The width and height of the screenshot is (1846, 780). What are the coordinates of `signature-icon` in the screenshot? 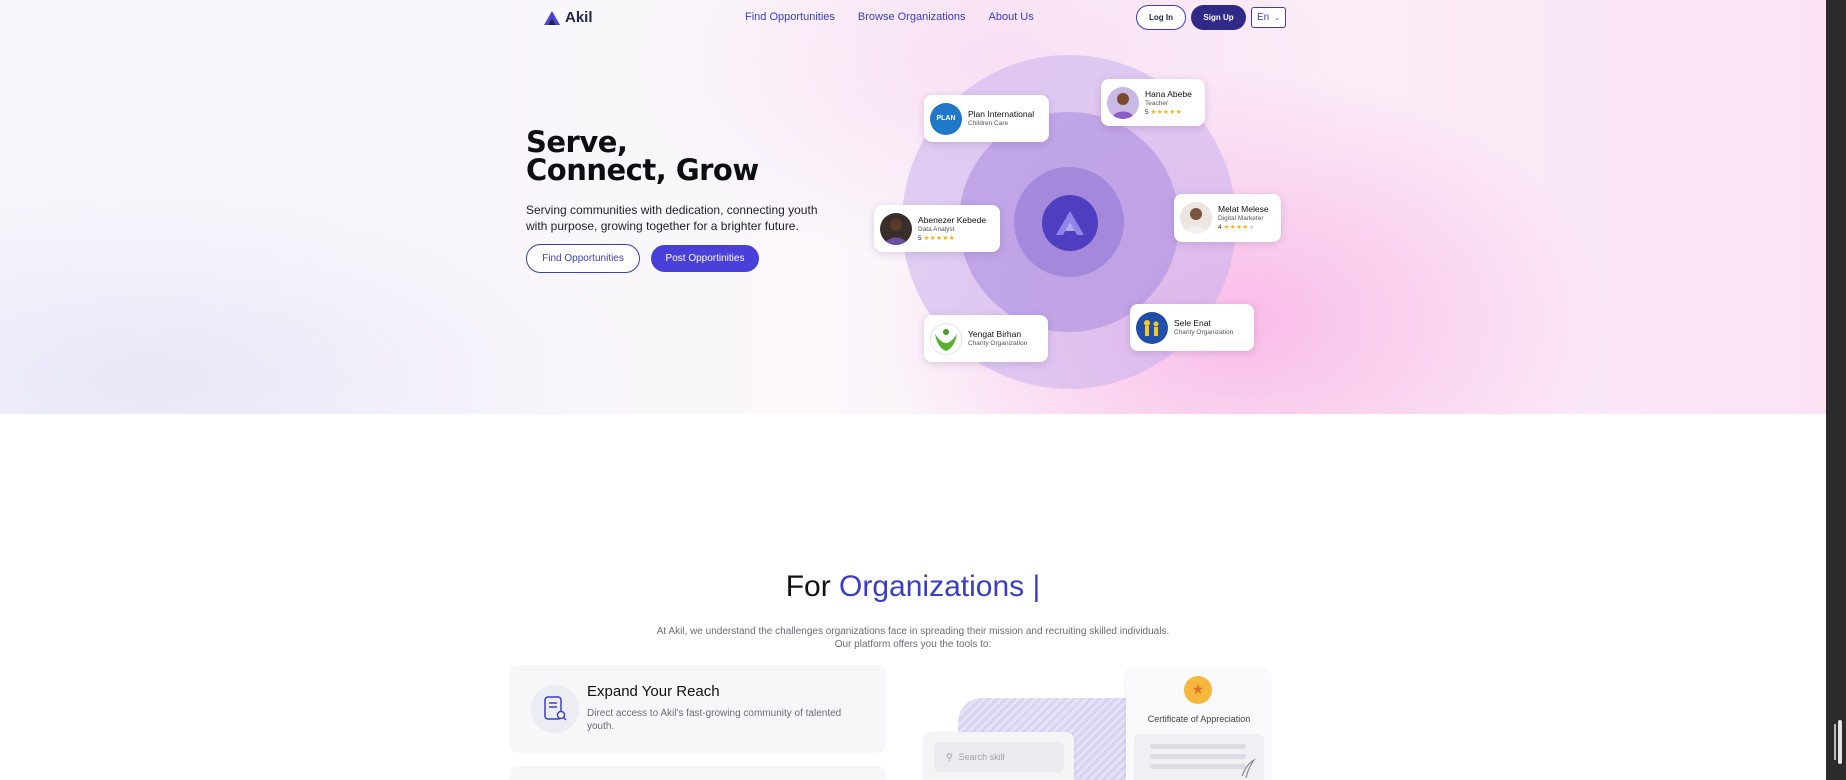 It's located at (1248, 768).